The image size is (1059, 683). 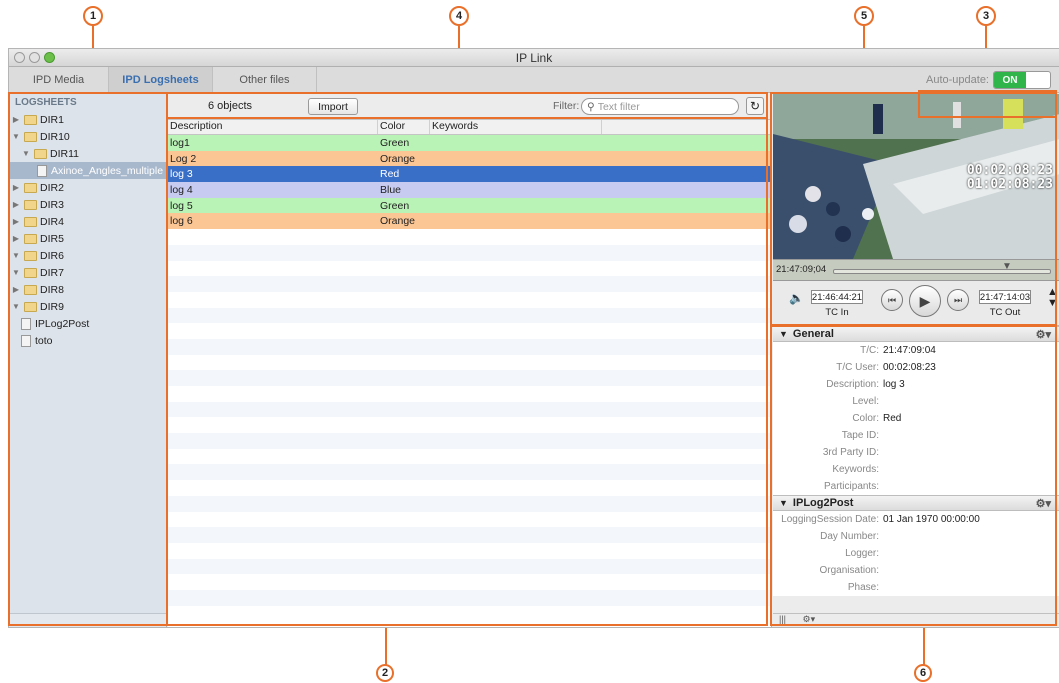 I want to click on property-key: Organisation:, so click(x=849, y=570).